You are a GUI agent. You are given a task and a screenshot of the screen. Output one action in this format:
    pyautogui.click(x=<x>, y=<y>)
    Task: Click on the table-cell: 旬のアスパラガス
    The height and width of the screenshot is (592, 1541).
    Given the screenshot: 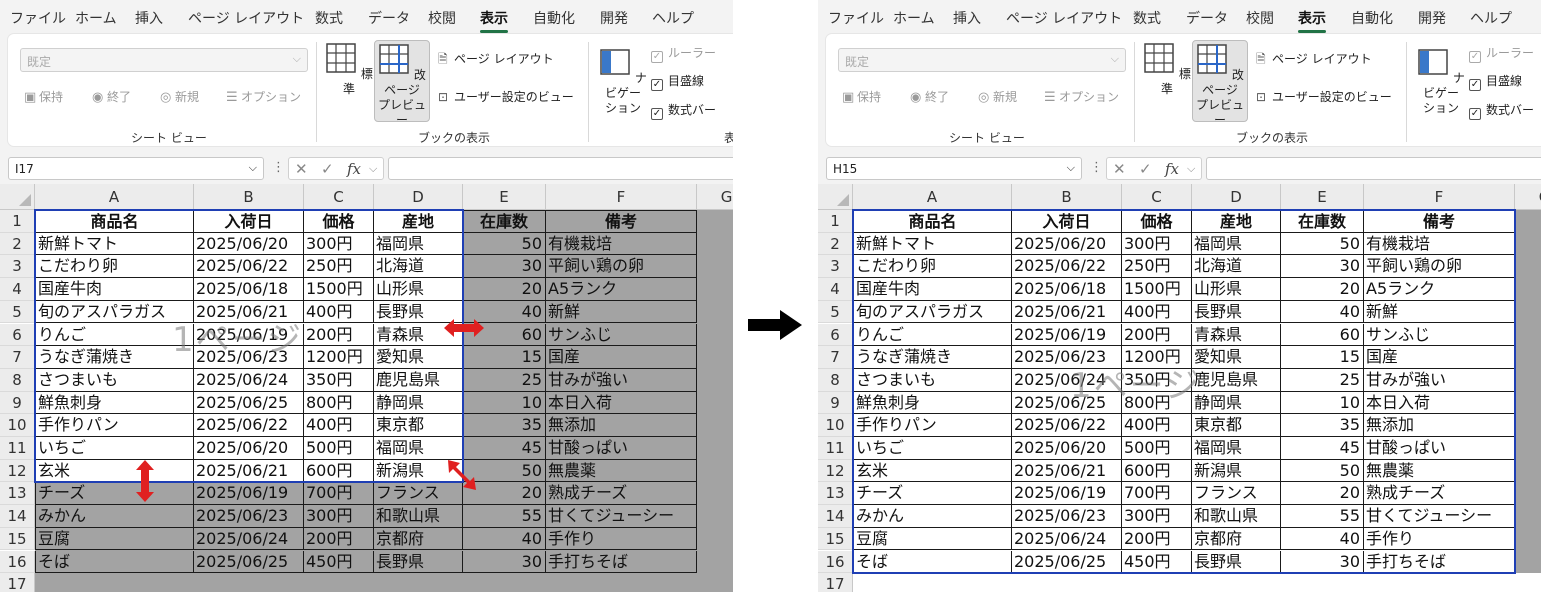 What is the action you would take?
    pyautogui.click(x=114, y=312)
    